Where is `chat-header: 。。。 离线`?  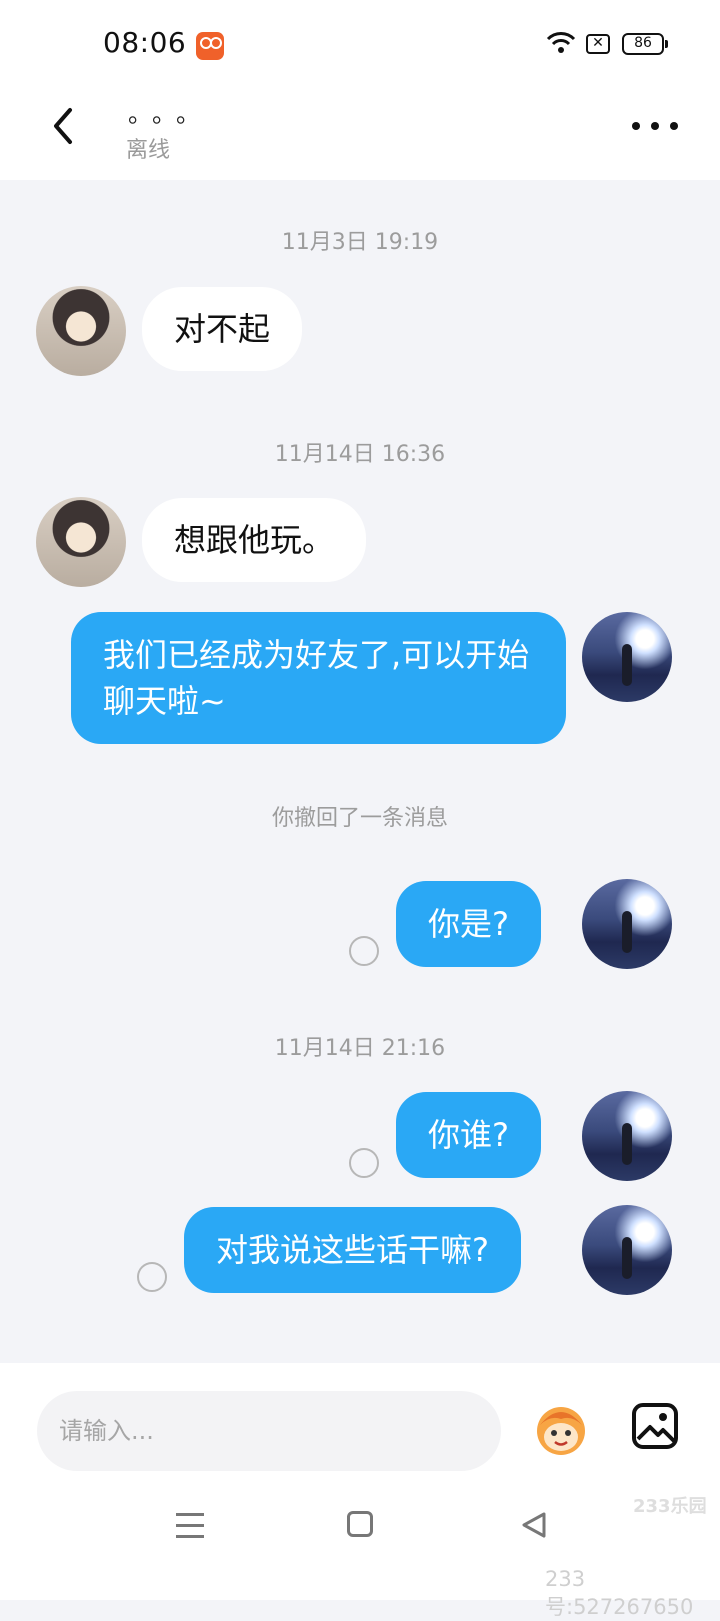 chat-header: 。。。 离线 is located at coordinates (360, 135).